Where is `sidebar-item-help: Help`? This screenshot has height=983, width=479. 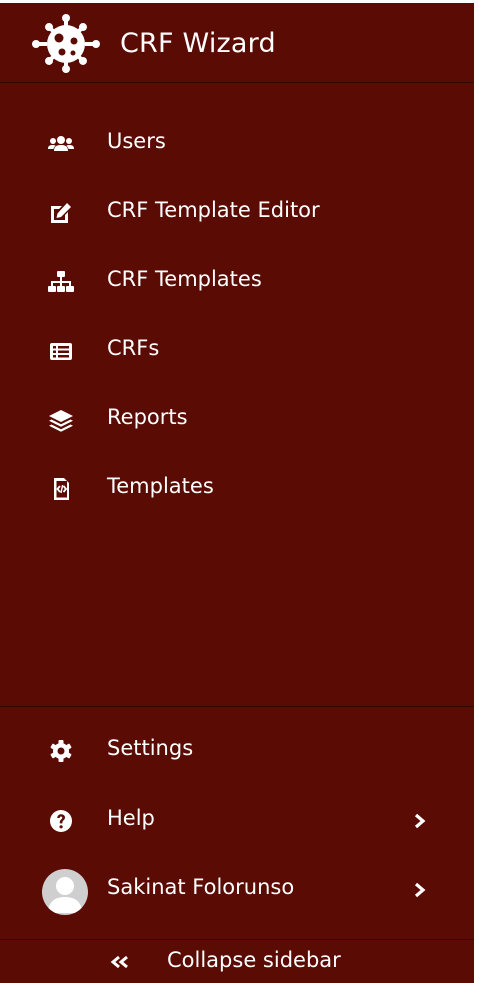 sidebar-item-help: Help is located at coordinates (237, 821).